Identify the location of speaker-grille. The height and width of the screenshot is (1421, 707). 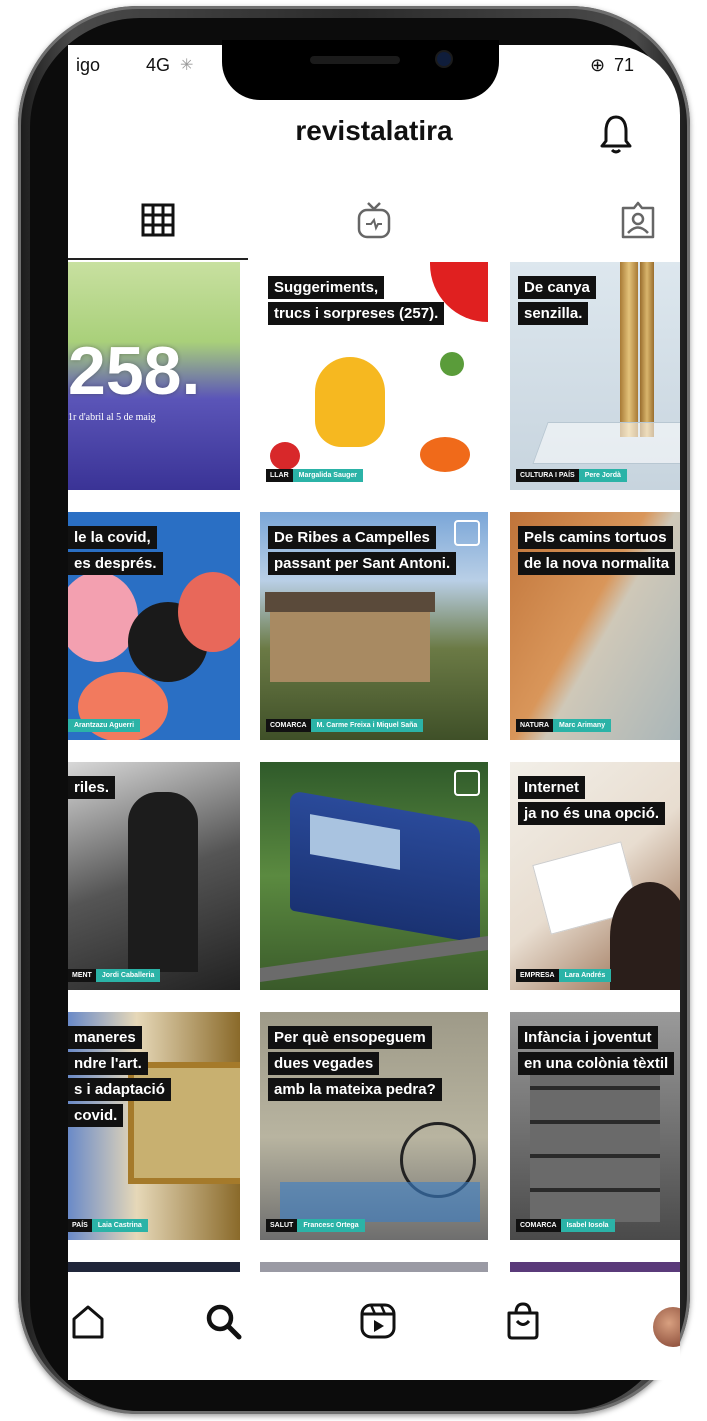
(355, 60).